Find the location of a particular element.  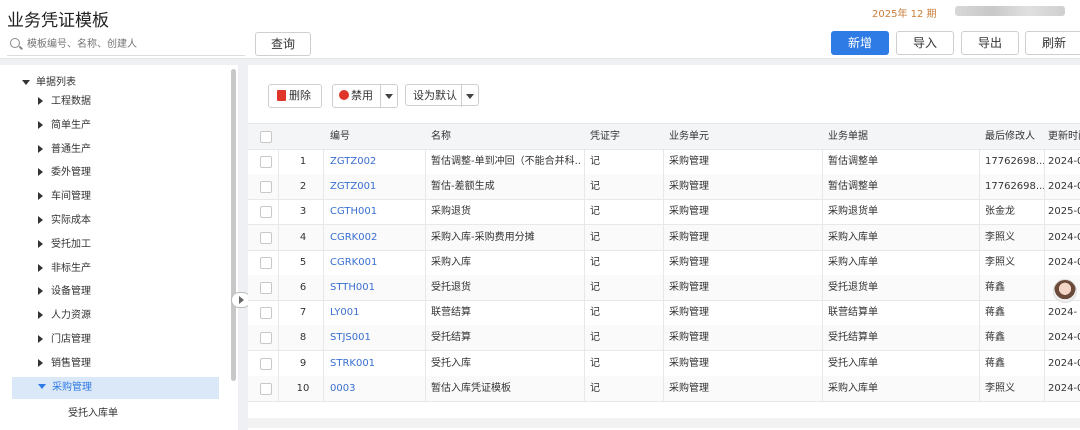

sidebar-item: 销售管理 is located at coordinates (138, 364).